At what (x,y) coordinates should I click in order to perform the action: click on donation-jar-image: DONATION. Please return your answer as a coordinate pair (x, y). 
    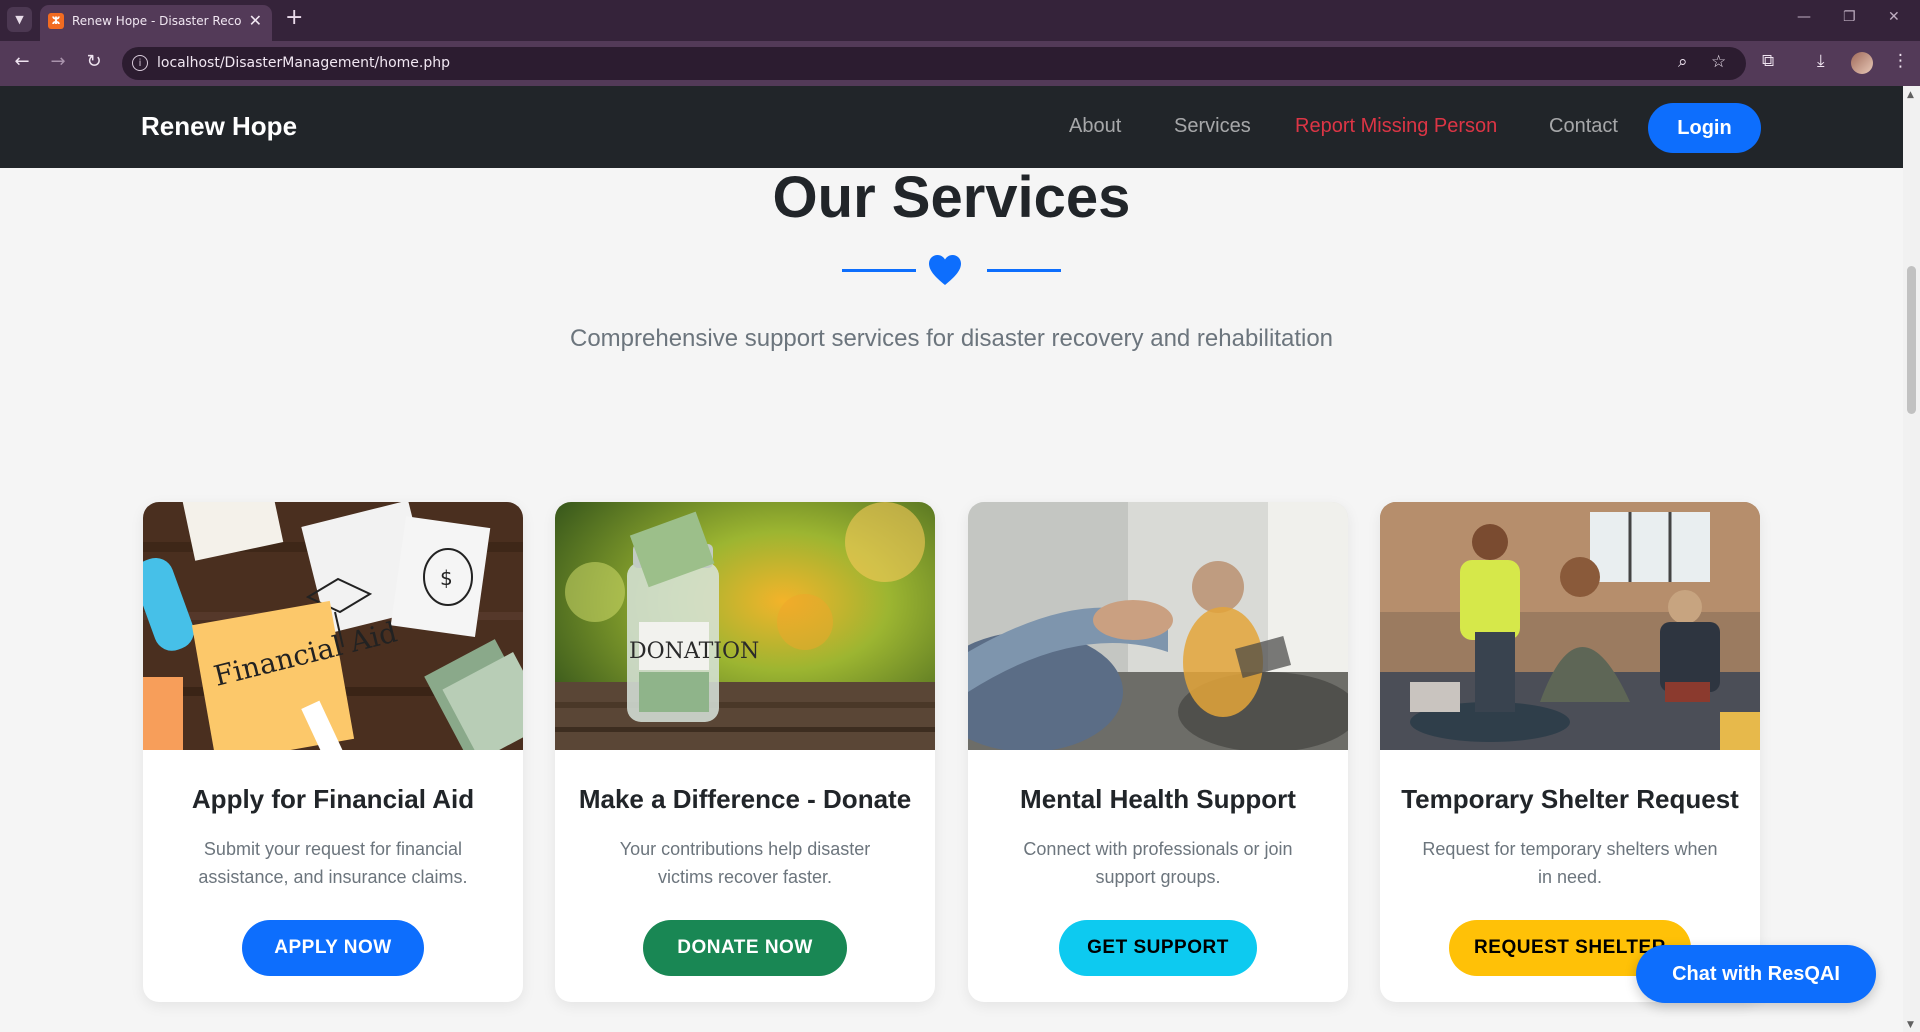
    Looking at the image, I should click on (745, 626).